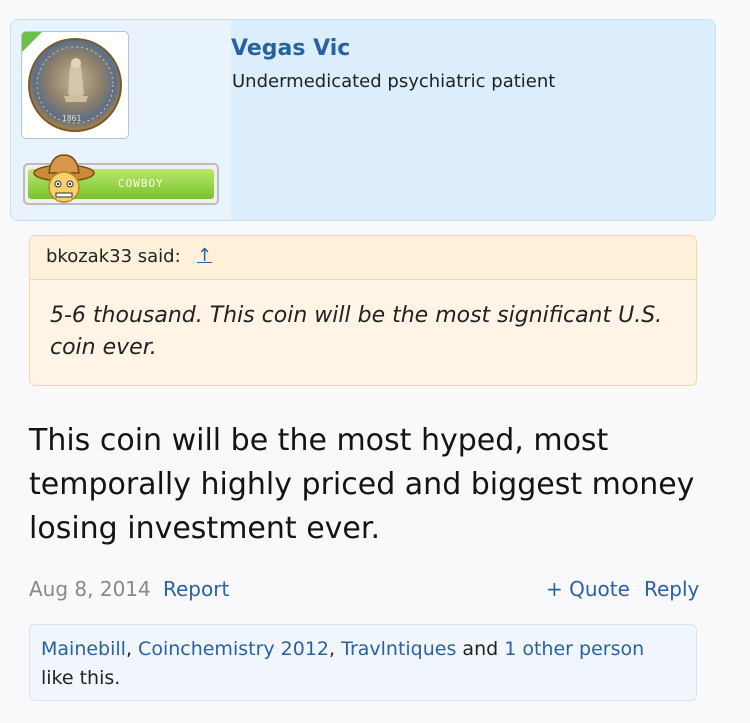  What do you see at coordinates (83, 649) in the screenshot?
I see `like-user-link: Mainebill` at bounding box center [83, 649].